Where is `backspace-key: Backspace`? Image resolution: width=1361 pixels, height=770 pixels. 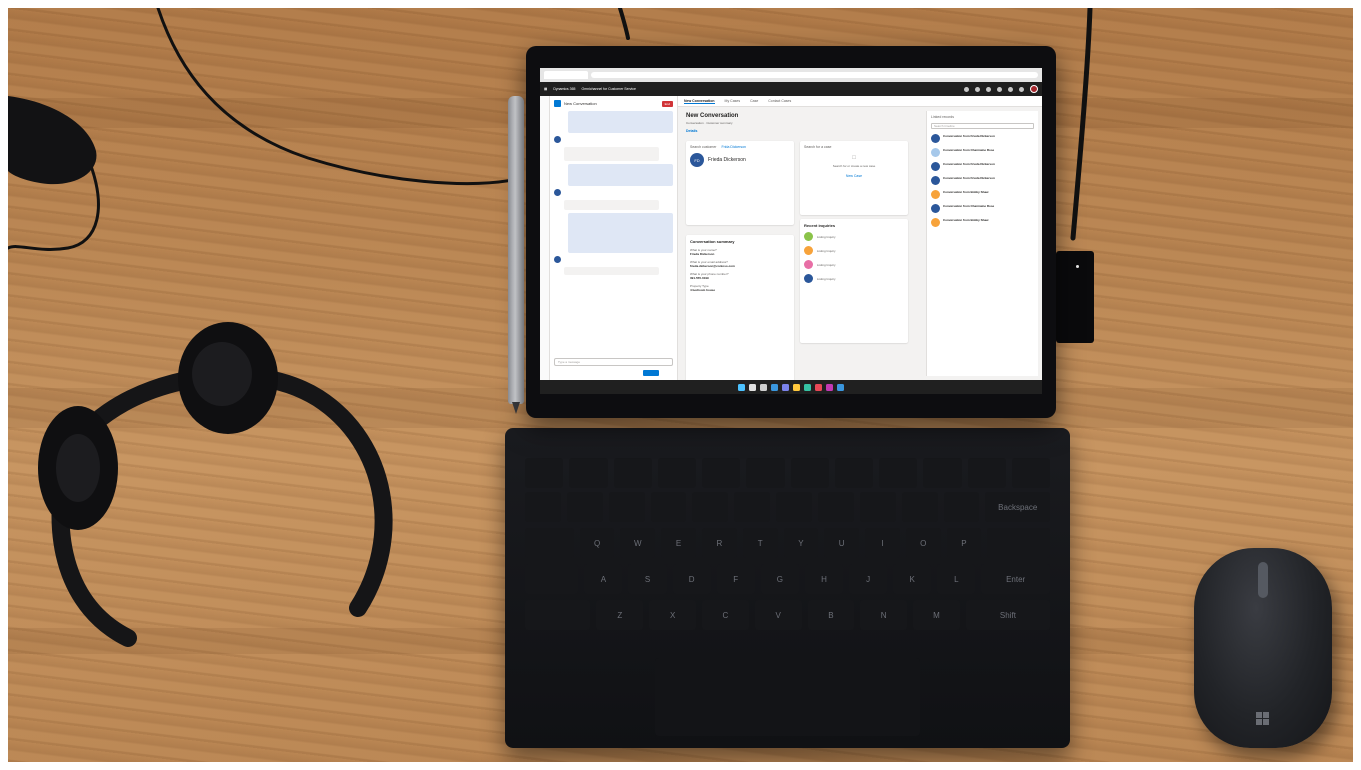 backspace-key: Backspace is located at coordinates (1017, 507).